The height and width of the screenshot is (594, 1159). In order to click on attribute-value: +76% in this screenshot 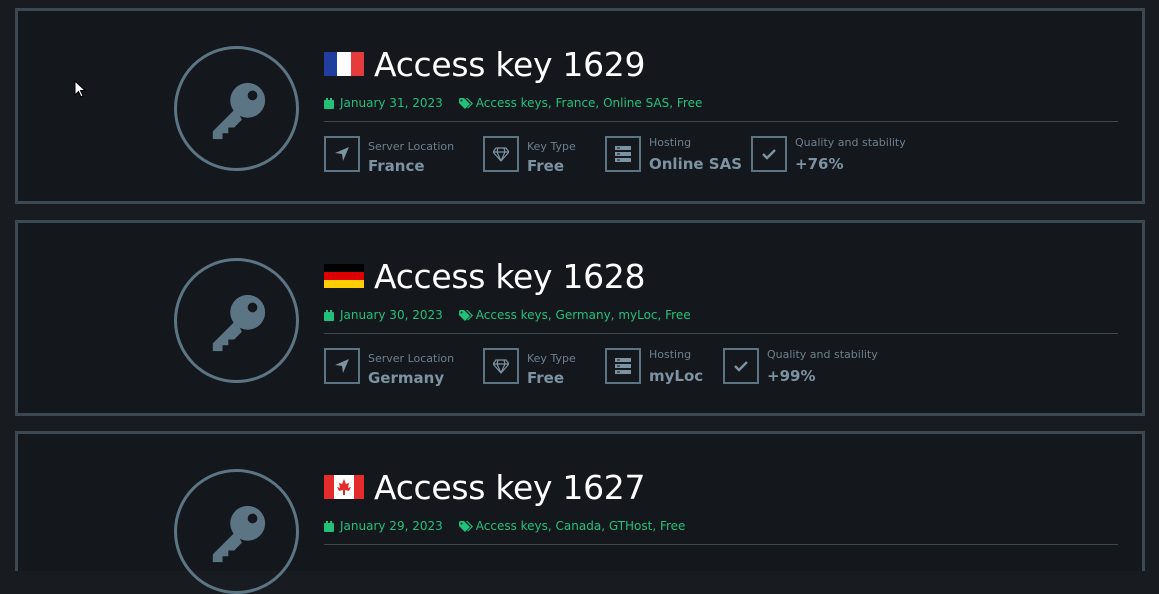, I will do `click(819, 164)`.